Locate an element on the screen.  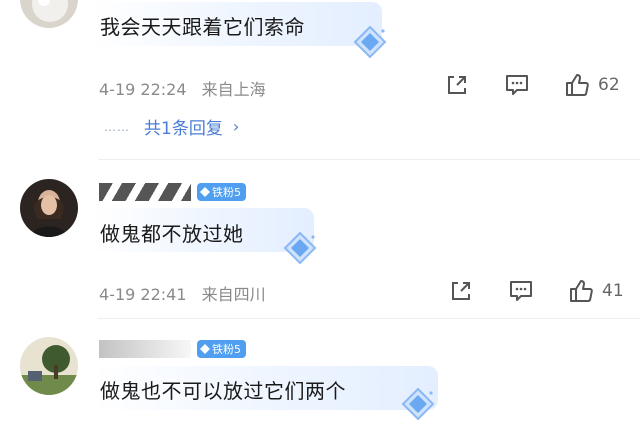
like-count: 62 is located at coordinates (609, 85).